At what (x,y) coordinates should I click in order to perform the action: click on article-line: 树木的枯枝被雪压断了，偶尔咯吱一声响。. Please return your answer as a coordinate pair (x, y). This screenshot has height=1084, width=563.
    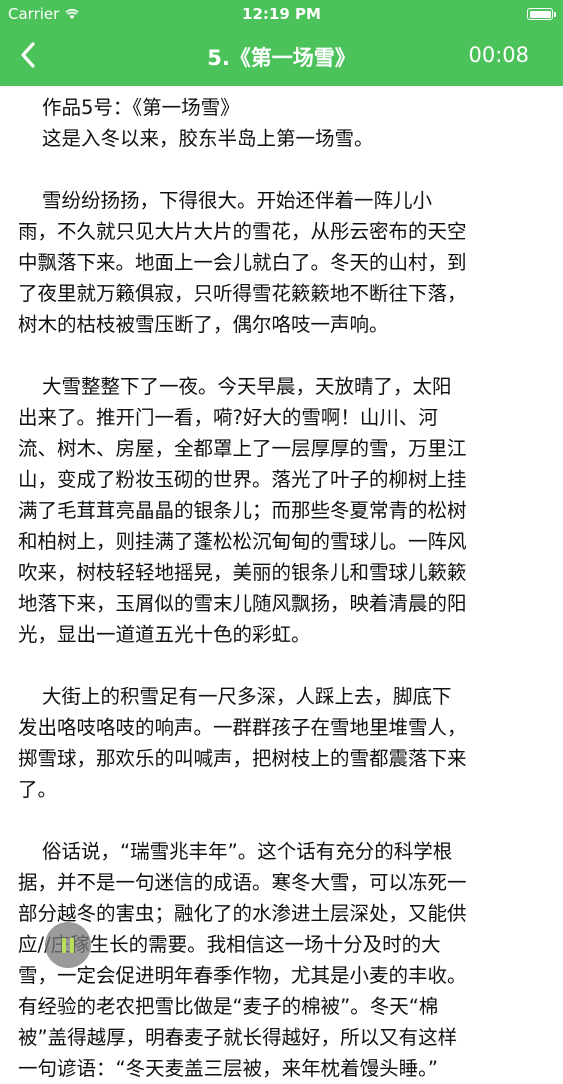
    Looking at the image, I should click on (203, 324).